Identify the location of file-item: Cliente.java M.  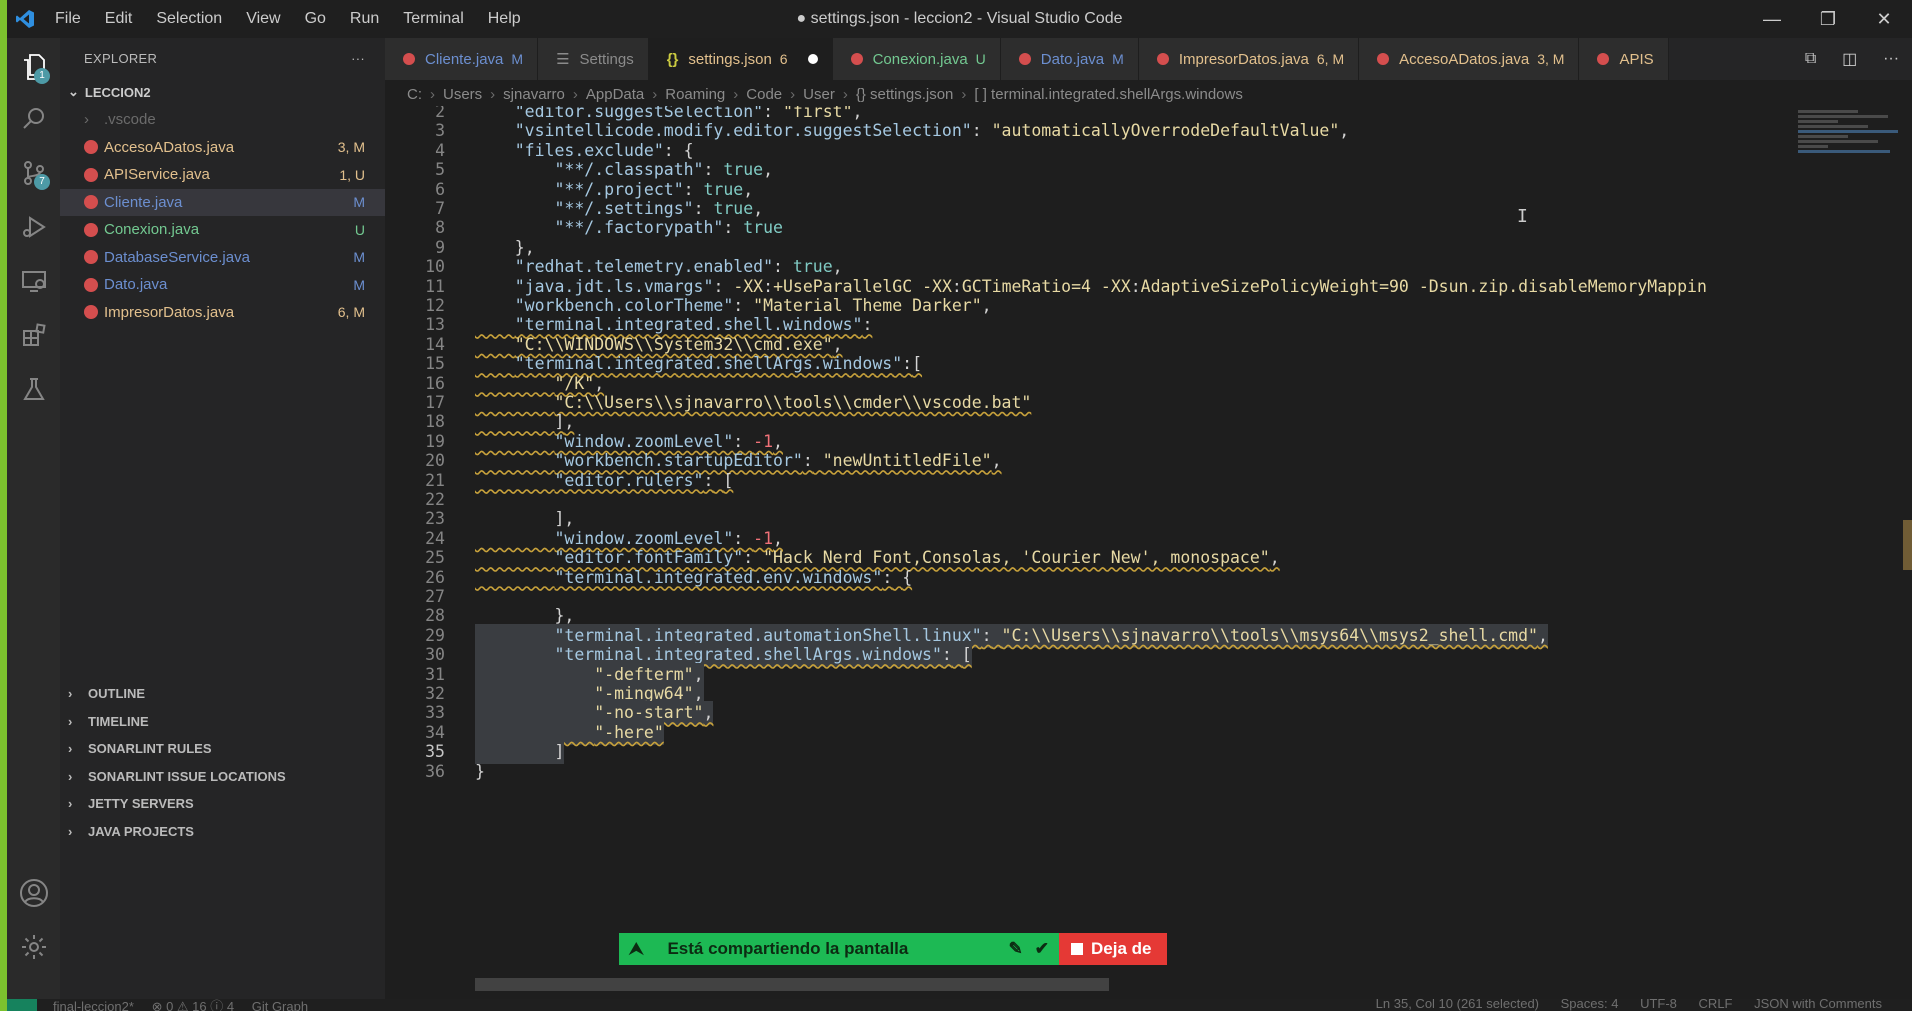
(222, 202).